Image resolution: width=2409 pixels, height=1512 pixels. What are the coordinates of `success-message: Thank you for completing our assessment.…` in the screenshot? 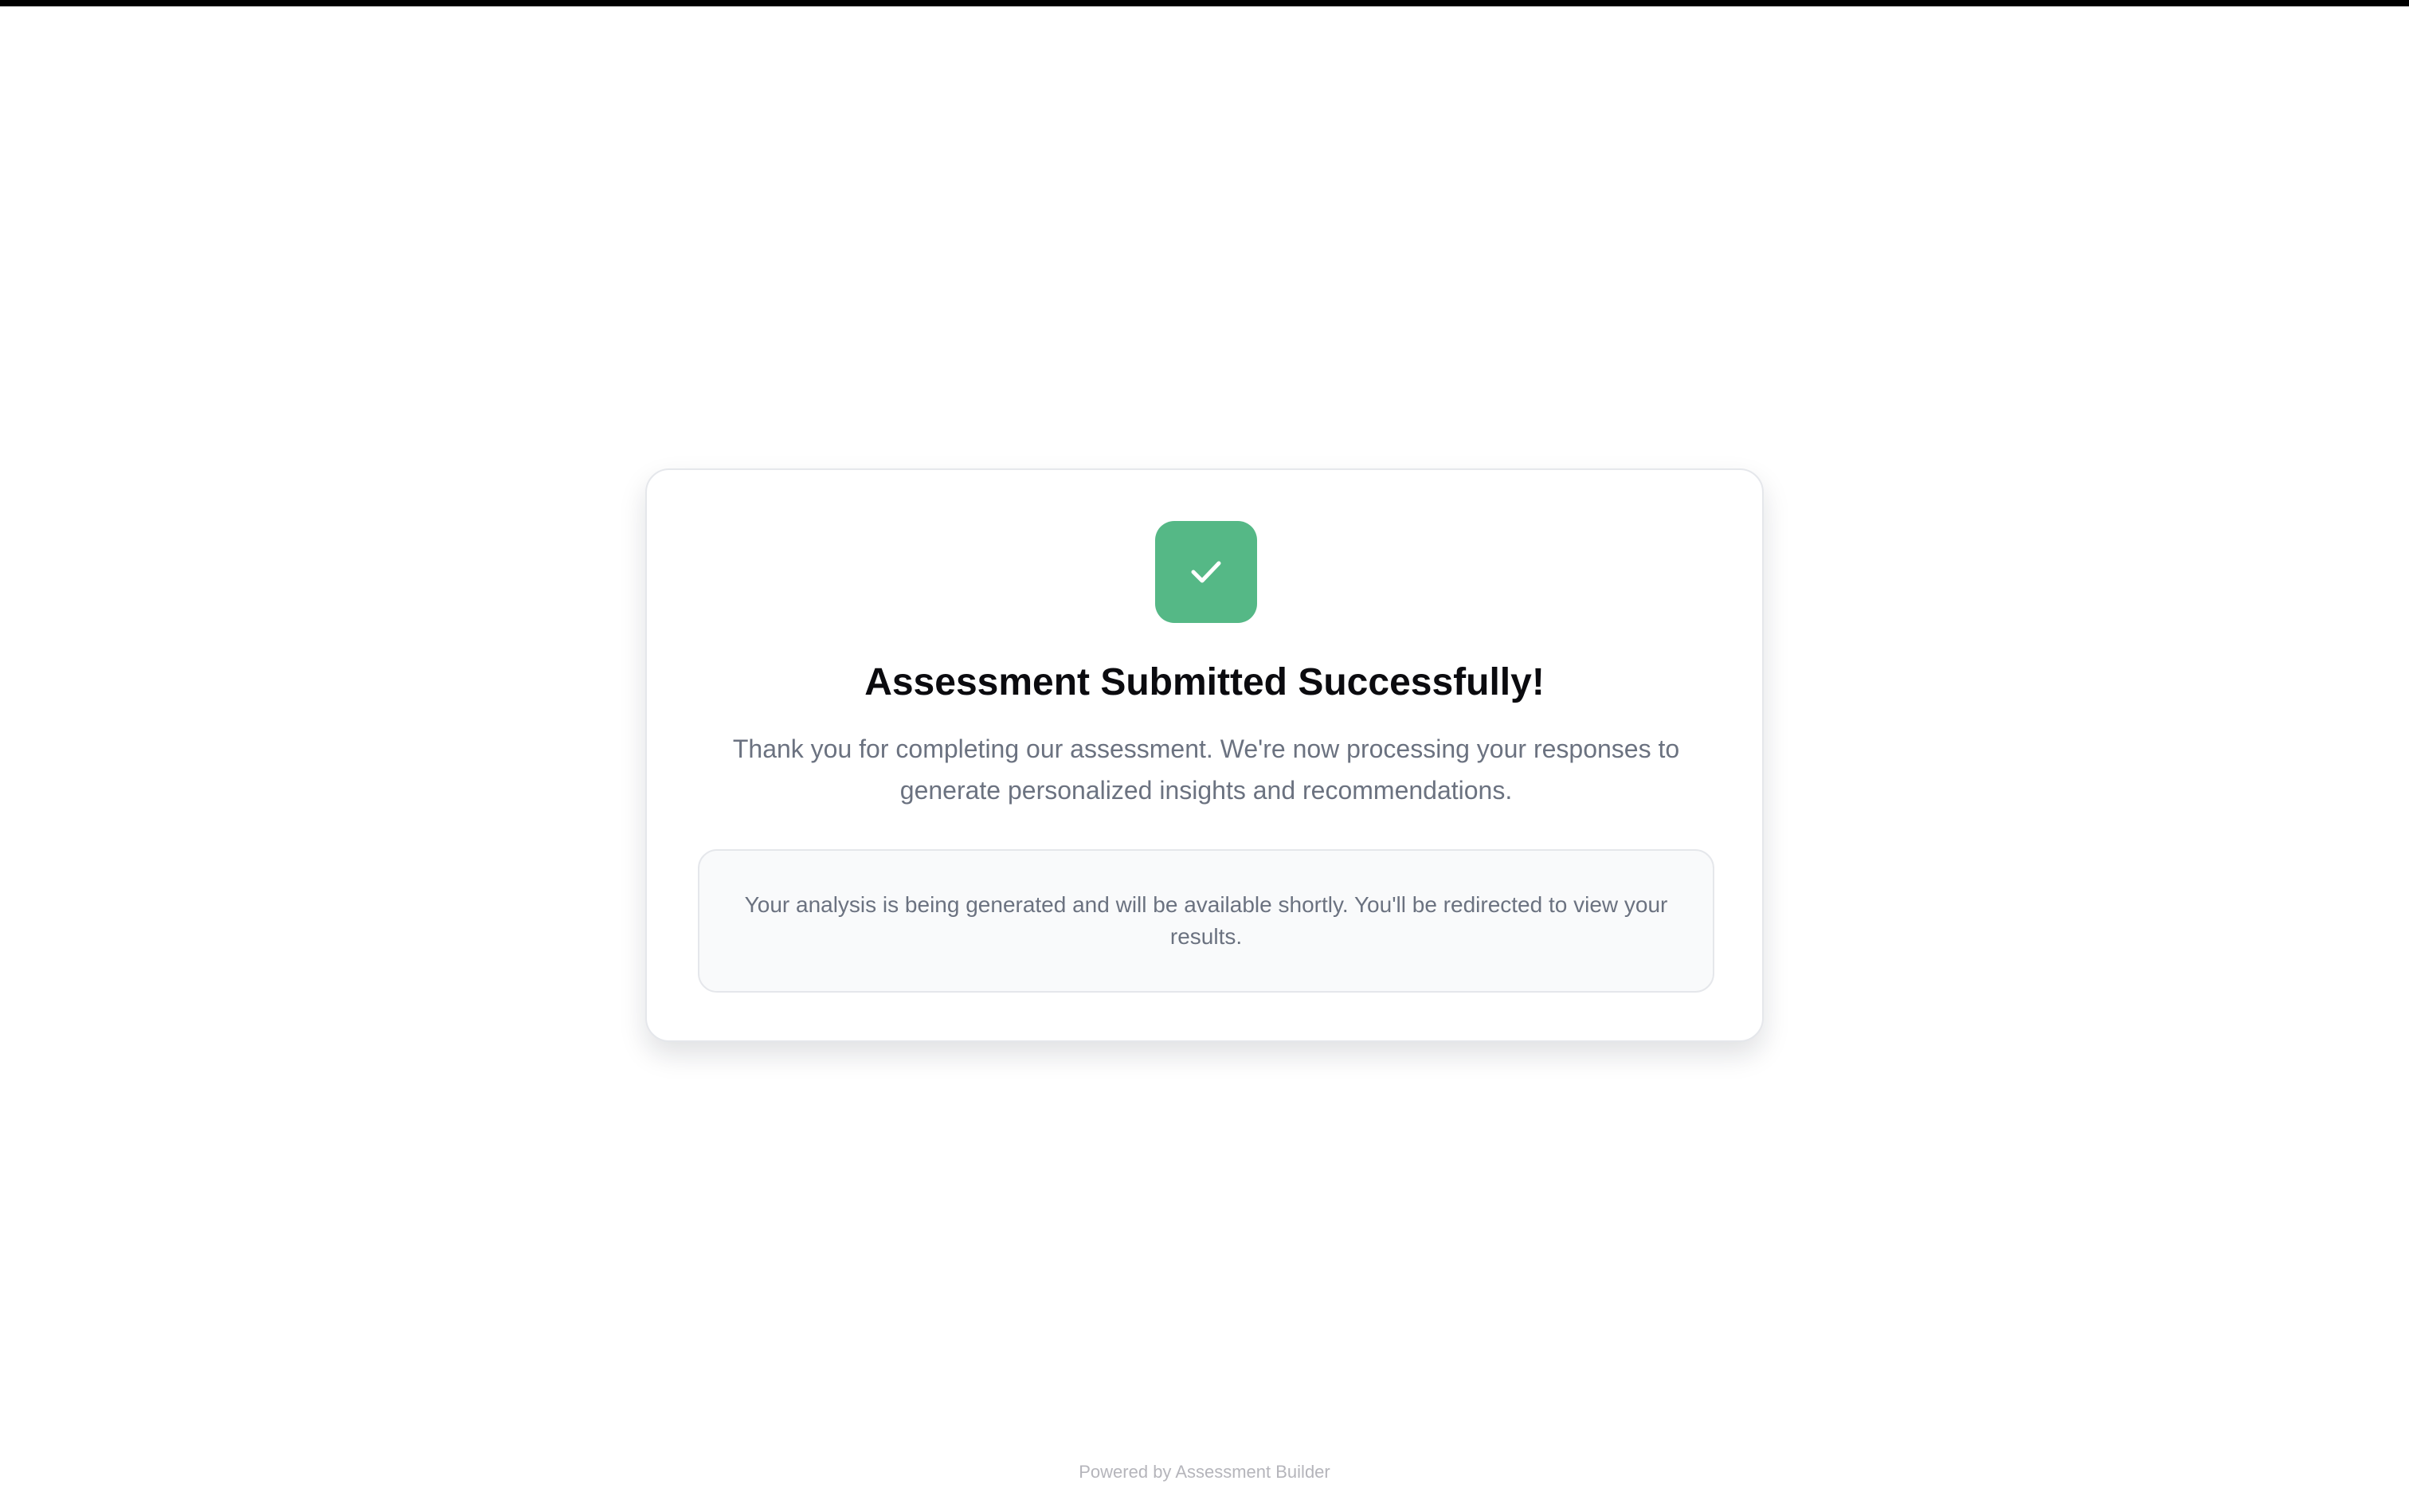 It's located at (1206, 770).